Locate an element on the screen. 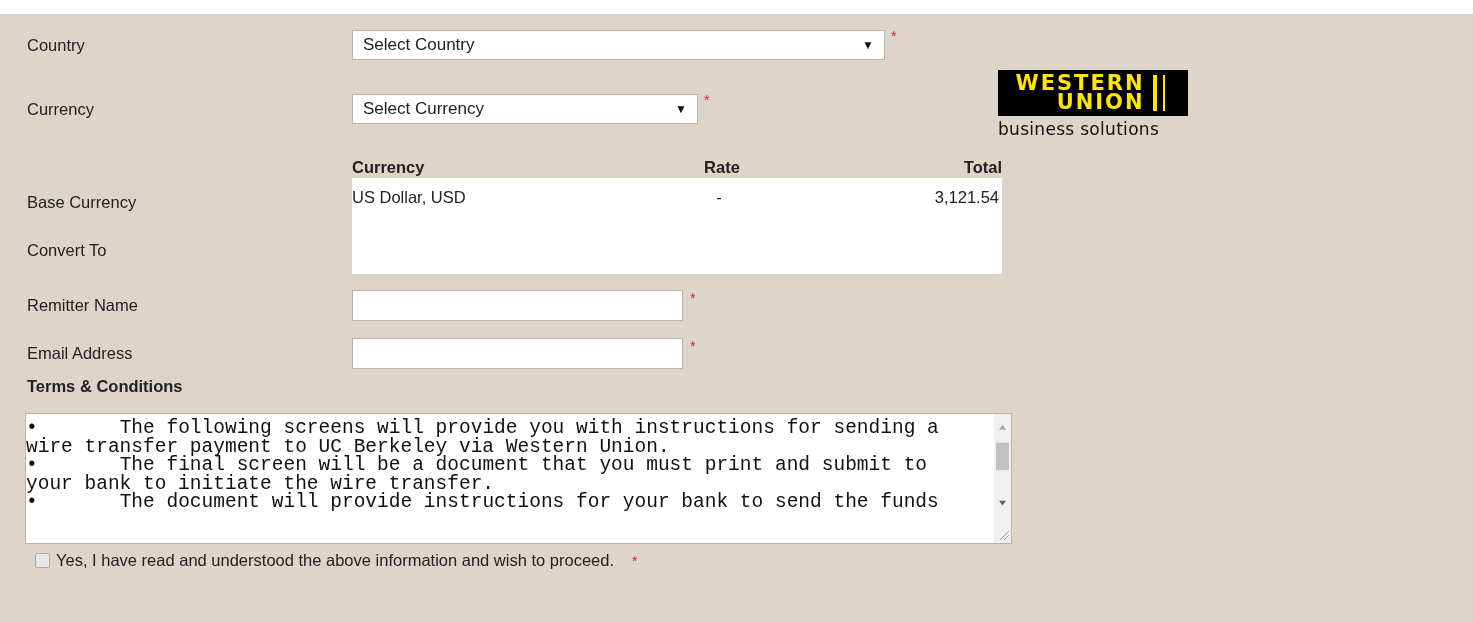 The image size is (1473, 622). table-cell-text: - is located at coordinates (719, 197).